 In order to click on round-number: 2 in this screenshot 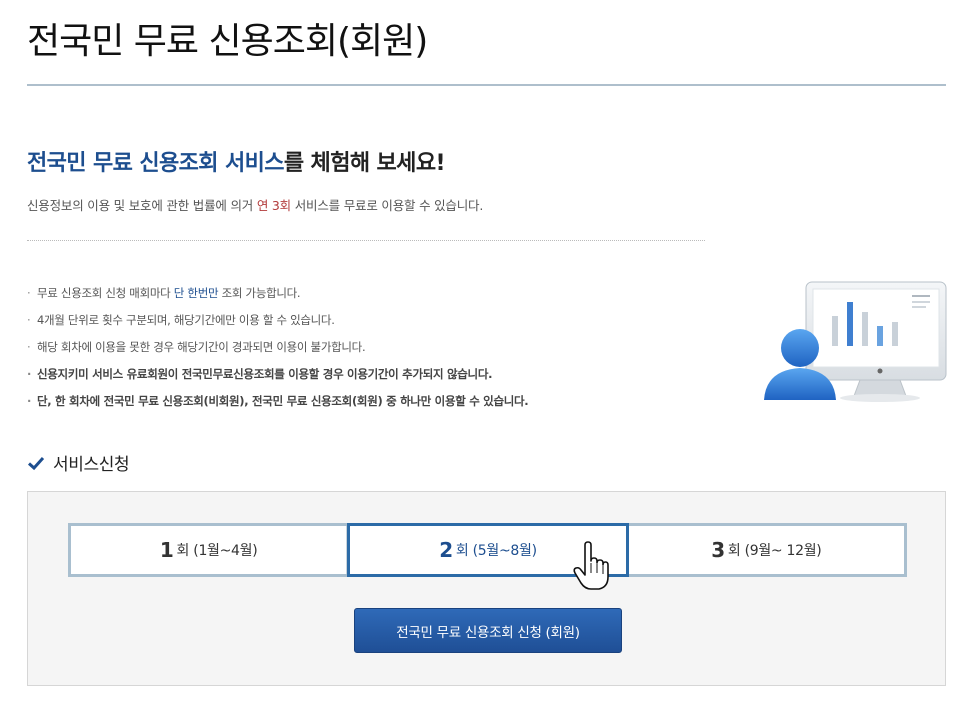, I will do `click(446, 550)`.